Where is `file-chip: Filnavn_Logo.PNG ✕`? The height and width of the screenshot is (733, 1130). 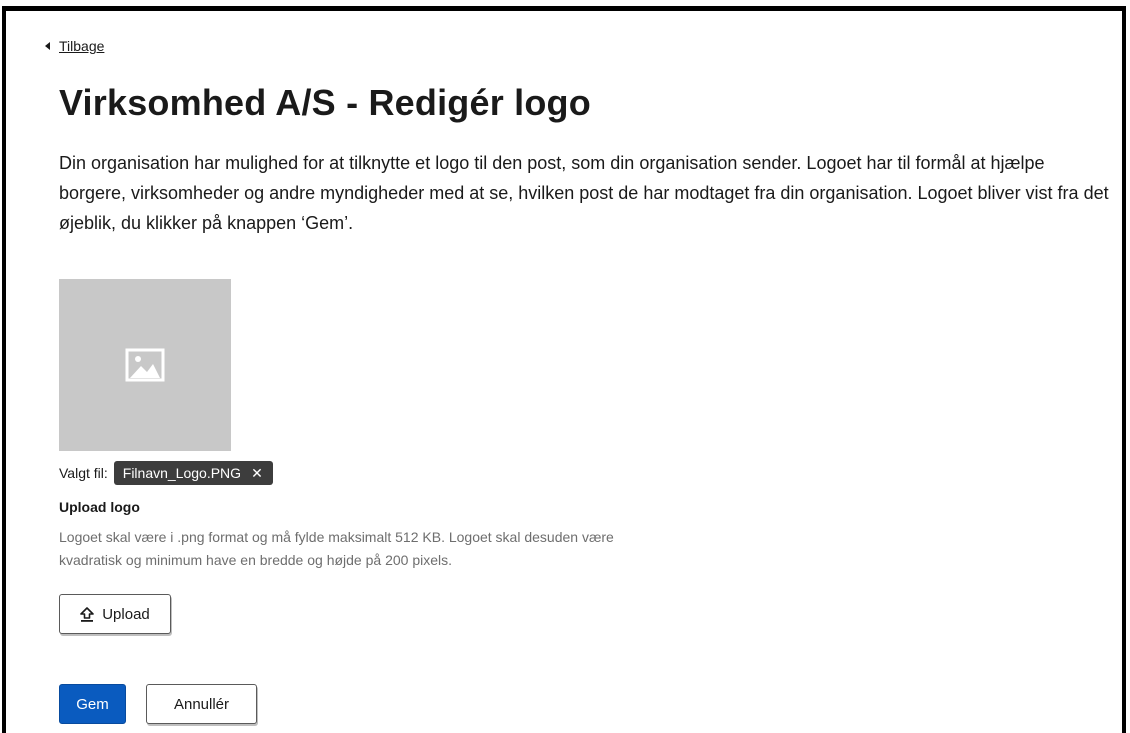
file-chip: Filnavn_Logo.PNG ✕ is located at coordinates (193, 473).